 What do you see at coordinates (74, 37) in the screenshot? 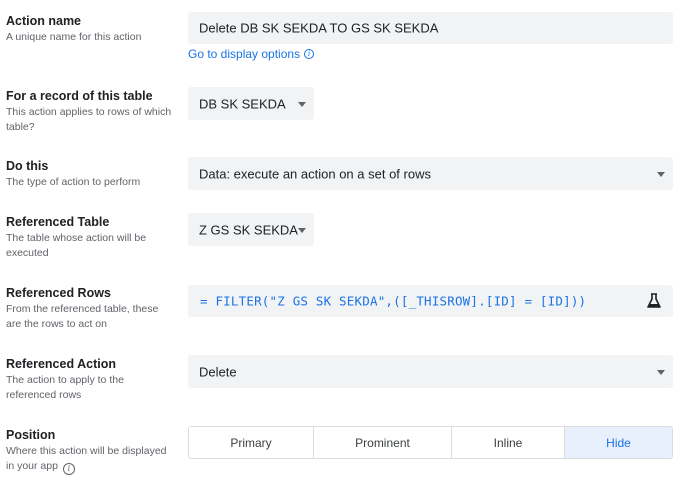
I see `action-name-desc: A unique name for this action` at bounding box center [74, 37].